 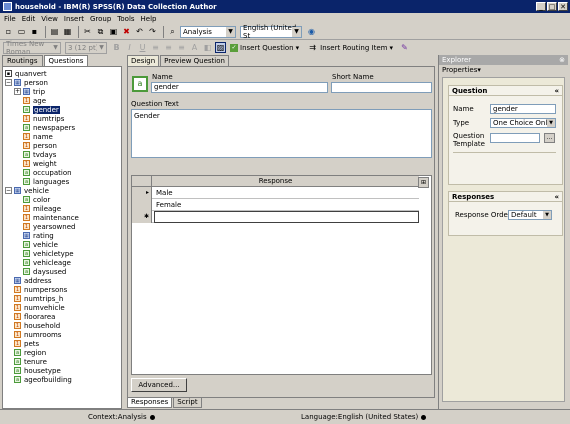 What do you see at coordinates (404, 47) in the screenshot?
I see `script-icon: ✎` at bounding box center [404, 47].